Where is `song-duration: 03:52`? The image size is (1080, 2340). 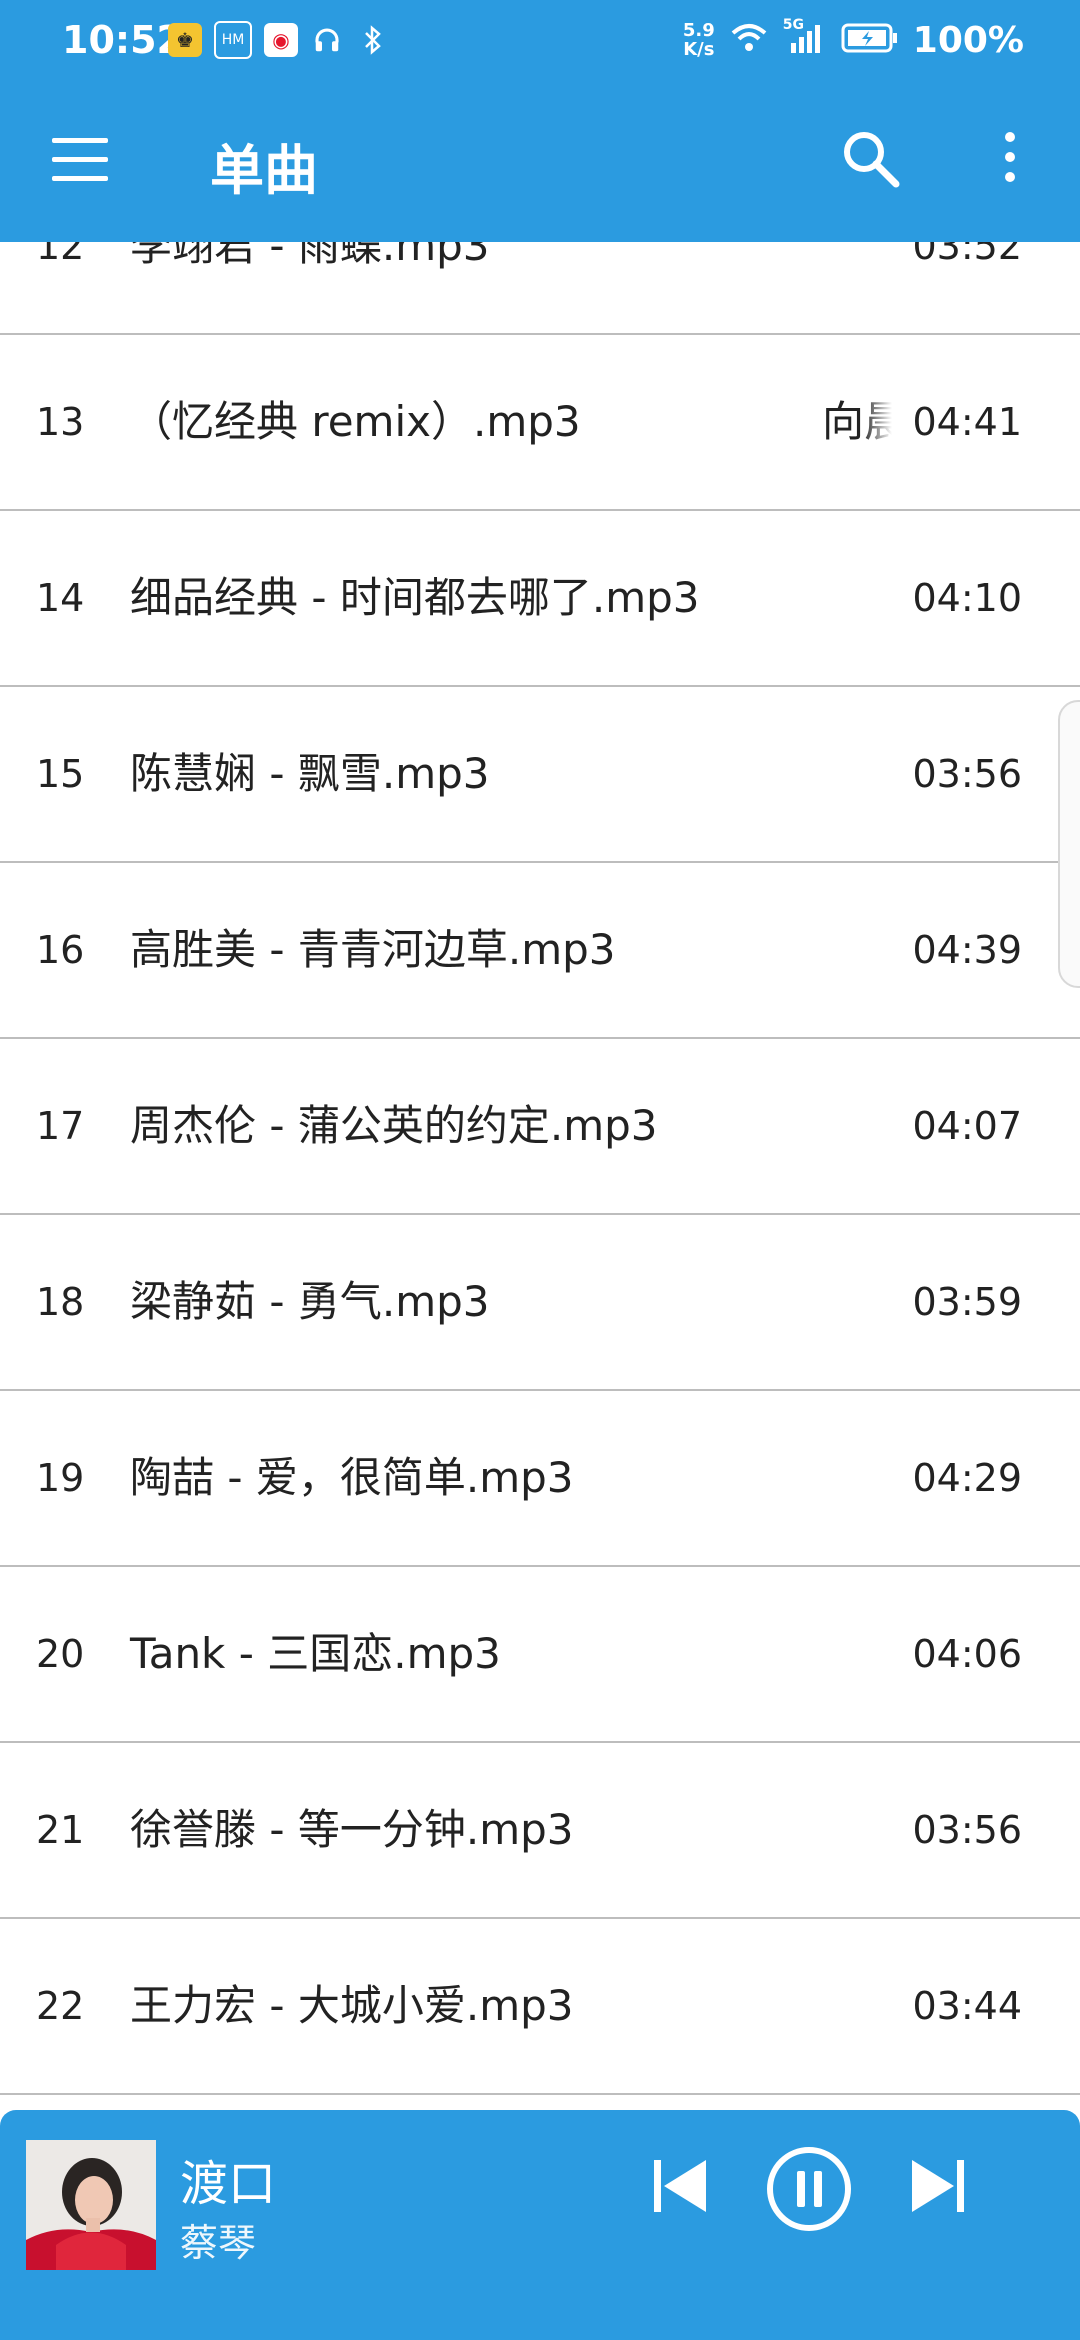
song-duration: 03:52 is located at coordinates (967, 255).